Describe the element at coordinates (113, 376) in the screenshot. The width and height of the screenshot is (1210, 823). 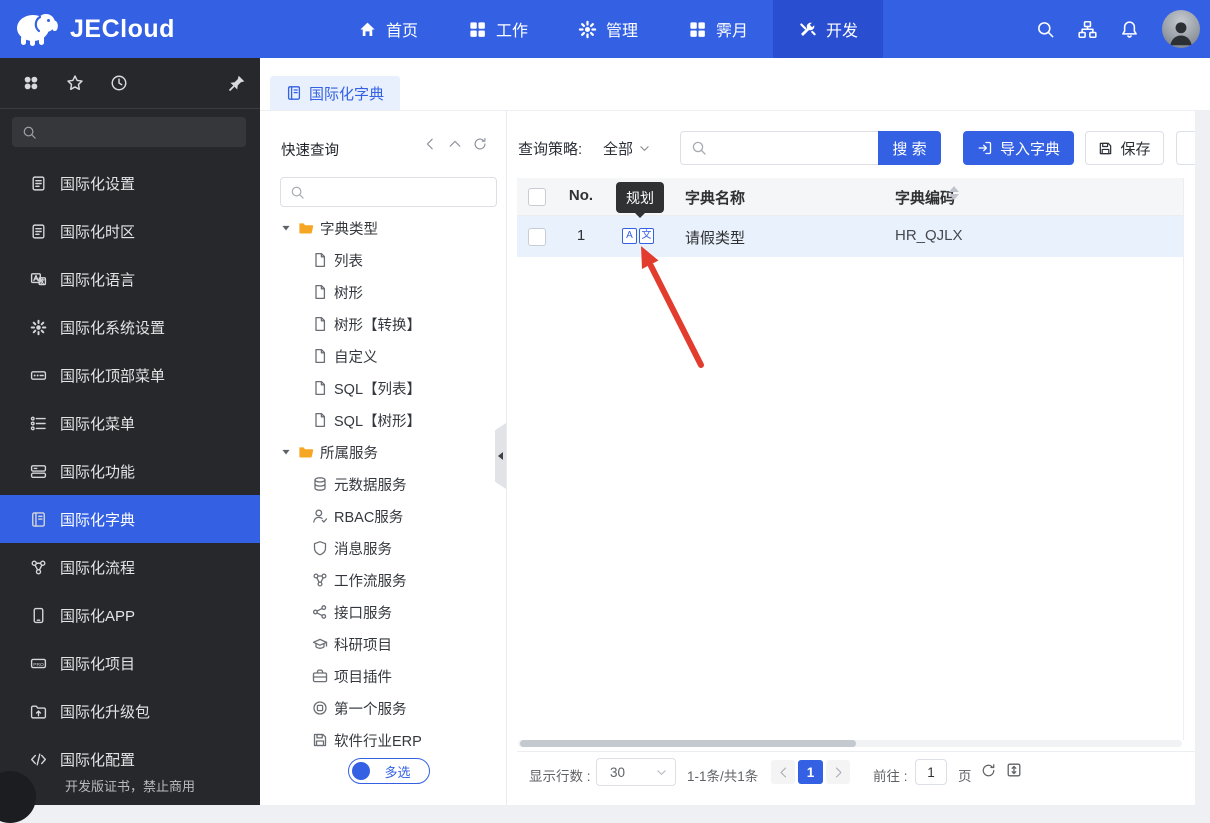
I see `sidebar-item-label: 国际化顶部菜单` at that location.